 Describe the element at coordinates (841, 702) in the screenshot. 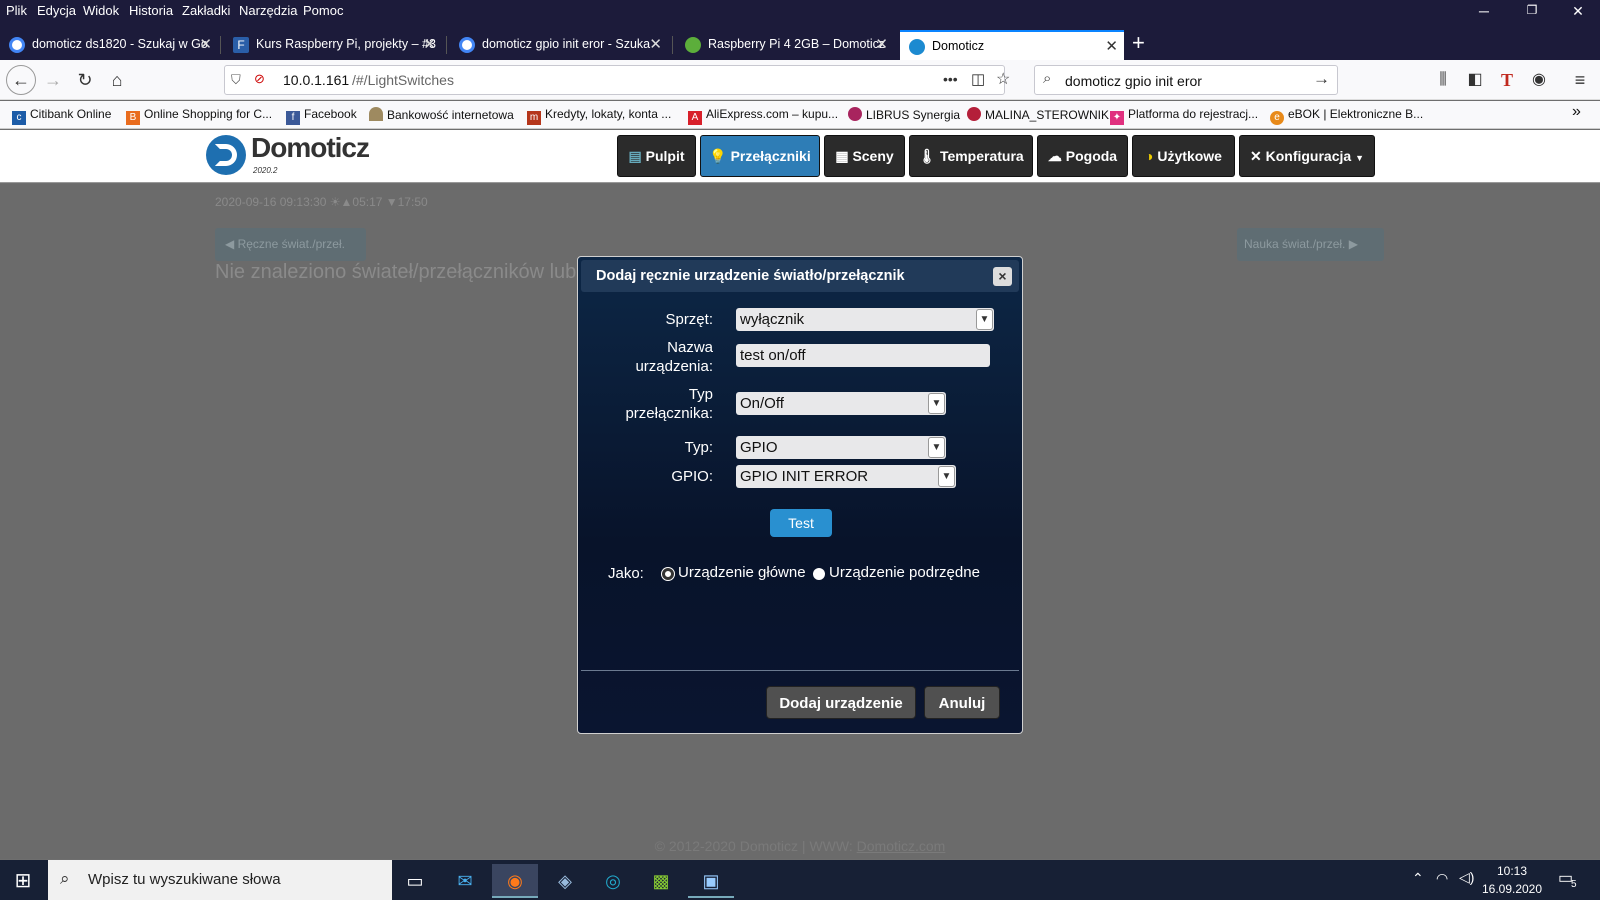

I see `add-device-button: Dodaj urządzenie` at that location.